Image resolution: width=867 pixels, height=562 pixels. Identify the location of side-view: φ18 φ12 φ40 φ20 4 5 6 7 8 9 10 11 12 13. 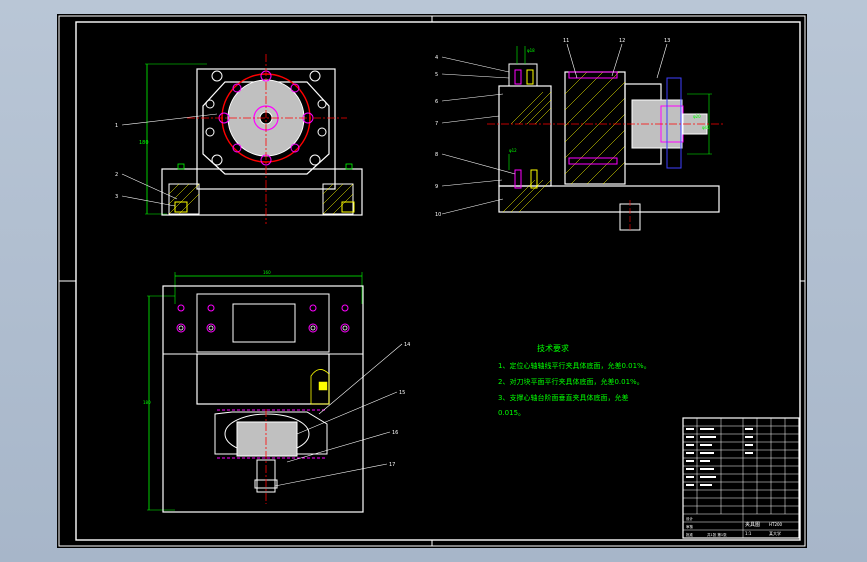
(580, 135).